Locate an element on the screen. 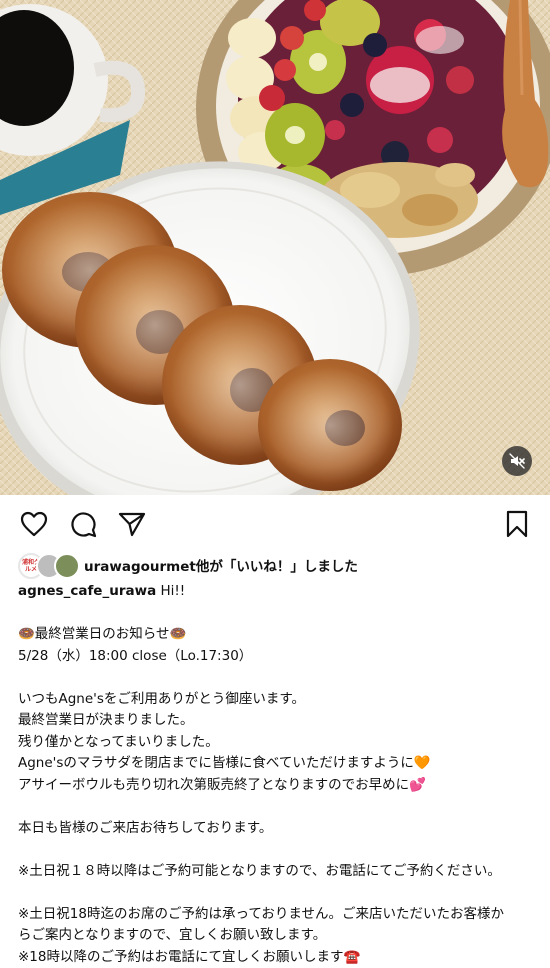  send-icon is located at coordinates (132, 524).